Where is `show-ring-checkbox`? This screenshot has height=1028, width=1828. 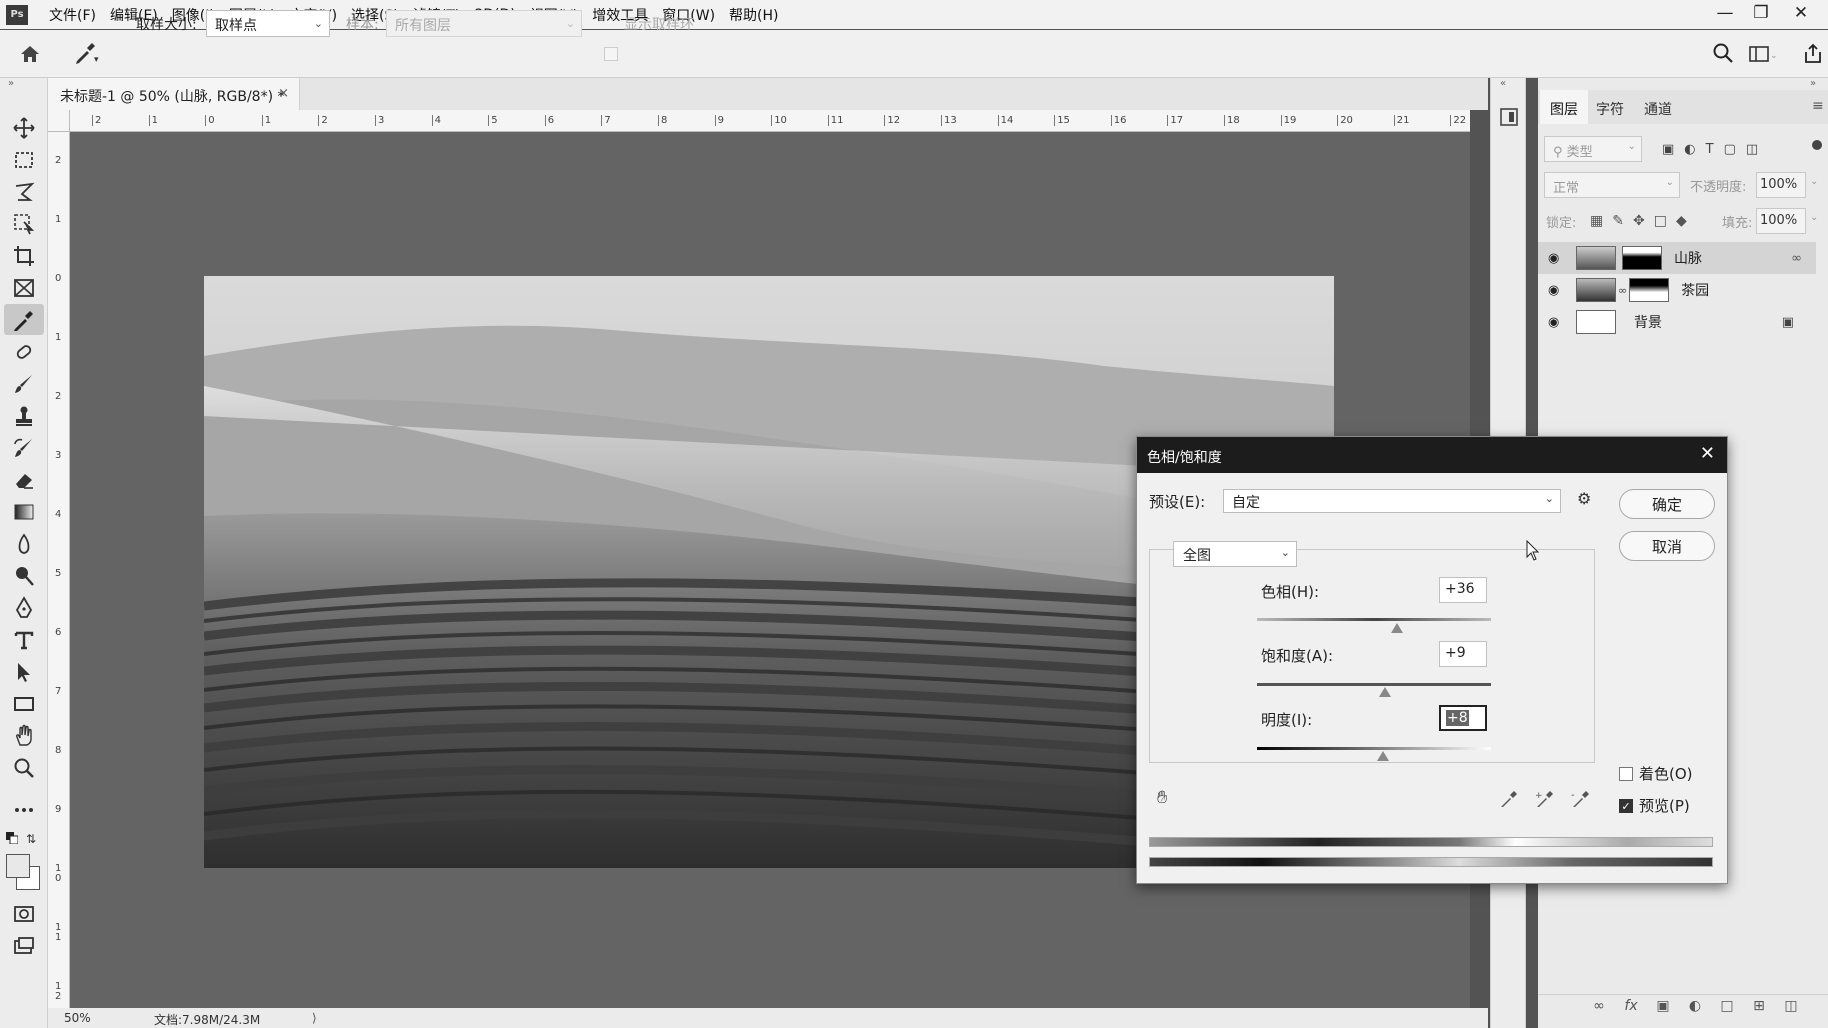 show-ring-checkbox is located at coordinates (611, 54).